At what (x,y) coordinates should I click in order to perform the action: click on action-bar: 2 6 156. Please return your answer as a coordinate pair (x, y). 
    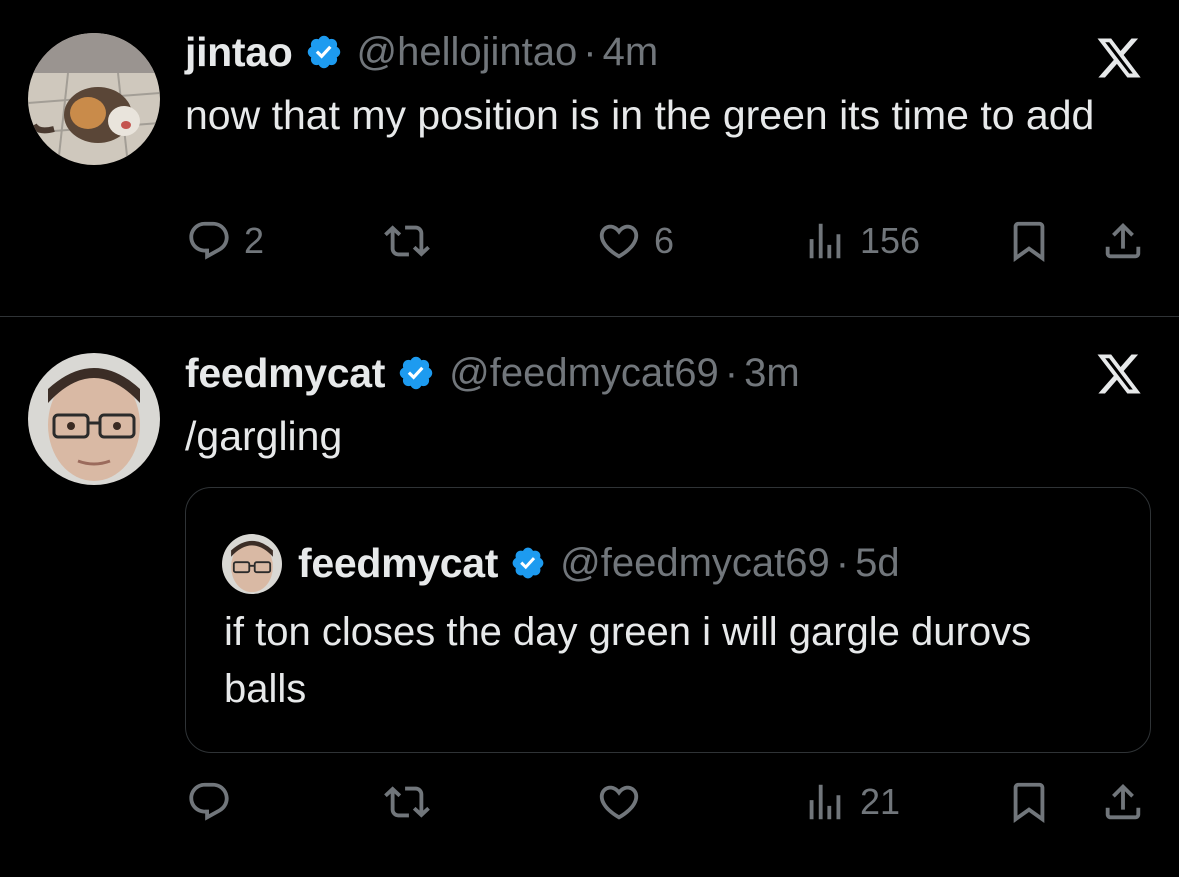
    Looking at the image, I should click on (589, 248).